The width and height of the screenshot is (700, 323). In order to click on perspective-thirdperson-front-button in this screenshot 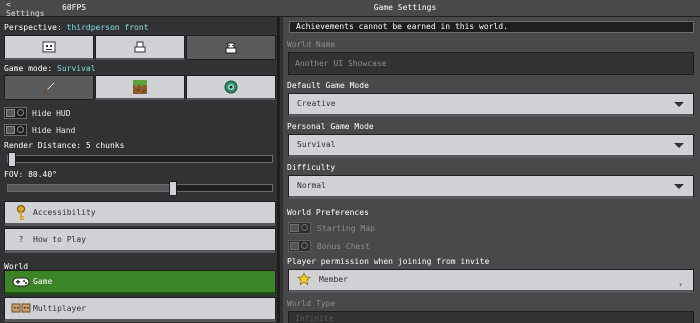, I will do `click(231, 47)`.